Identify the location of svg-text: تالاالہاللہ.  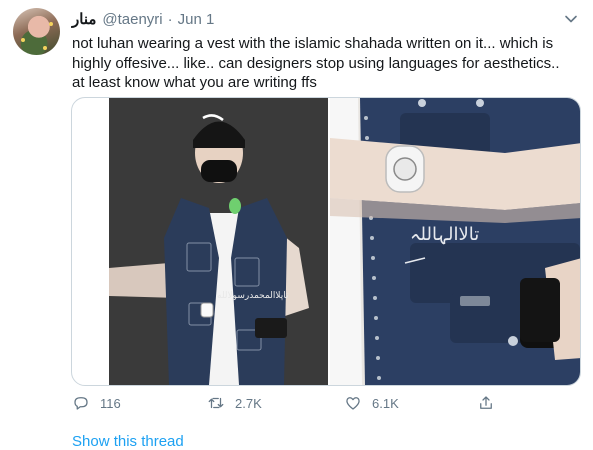
(444, 234).